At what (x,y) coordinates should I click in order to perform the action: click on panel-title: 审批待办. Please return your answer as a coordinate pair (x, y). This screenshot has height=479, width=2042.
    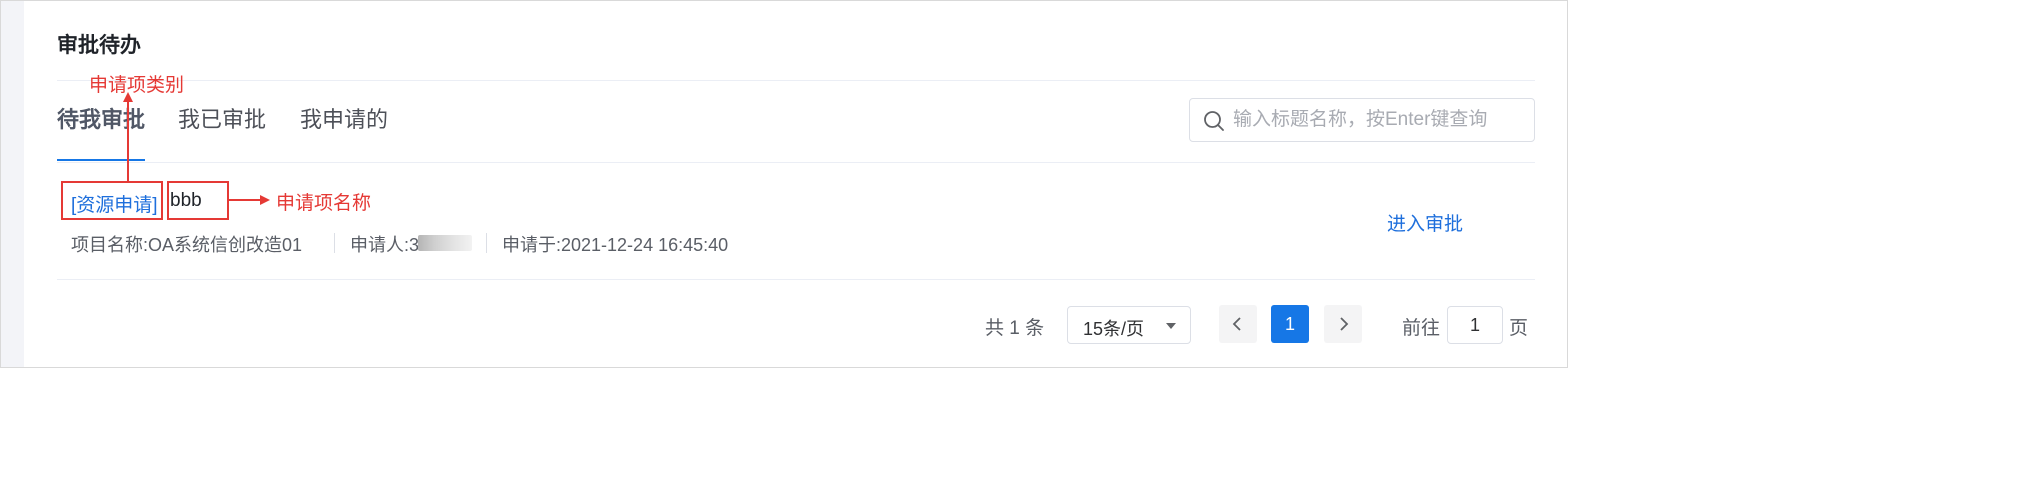
    Looking at the image, I should click on (99, 45).